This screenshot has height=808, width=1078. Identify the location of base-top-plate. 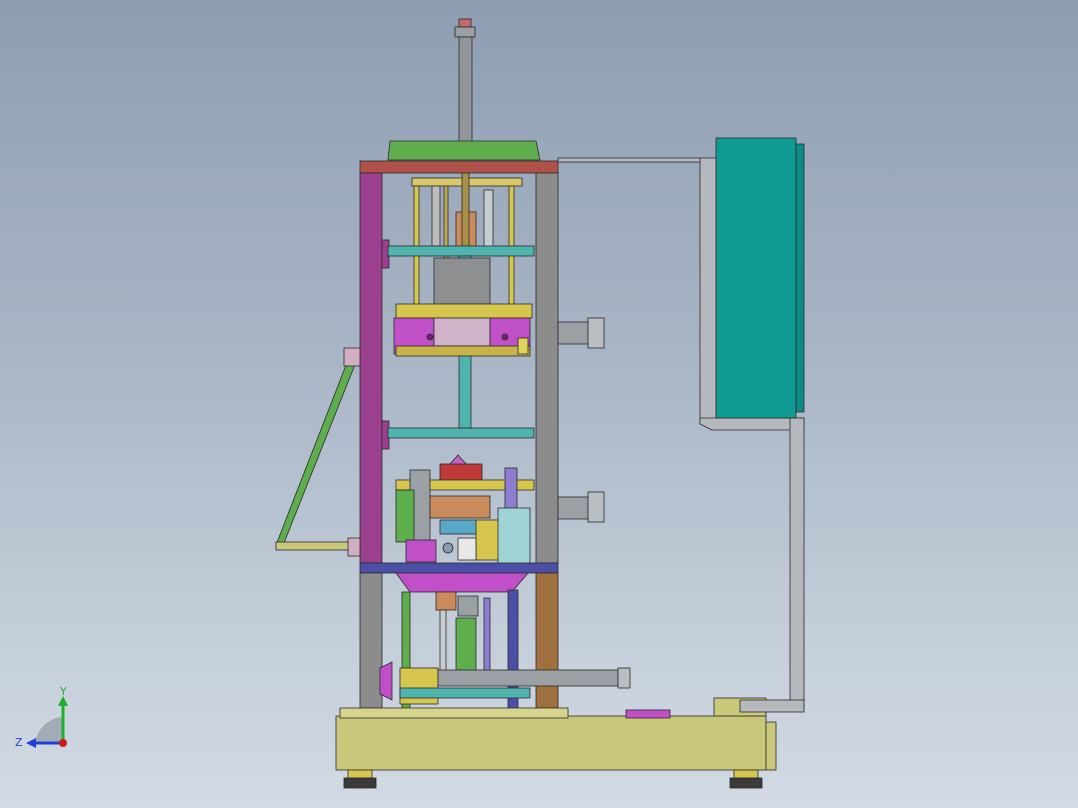
(454, 713).